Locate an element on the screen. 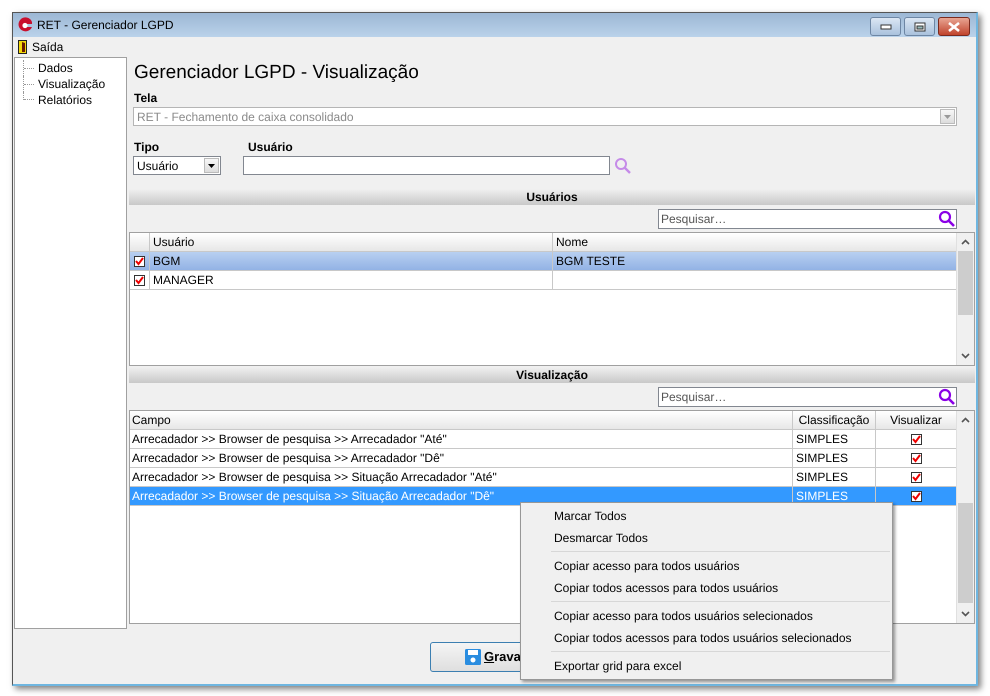 This screenshot has height=696, width=990. table-cell: Arrecadador >> Browser de pesquisa >> Situação Arrecadador "Dê" is located at coordinates (313, 496).